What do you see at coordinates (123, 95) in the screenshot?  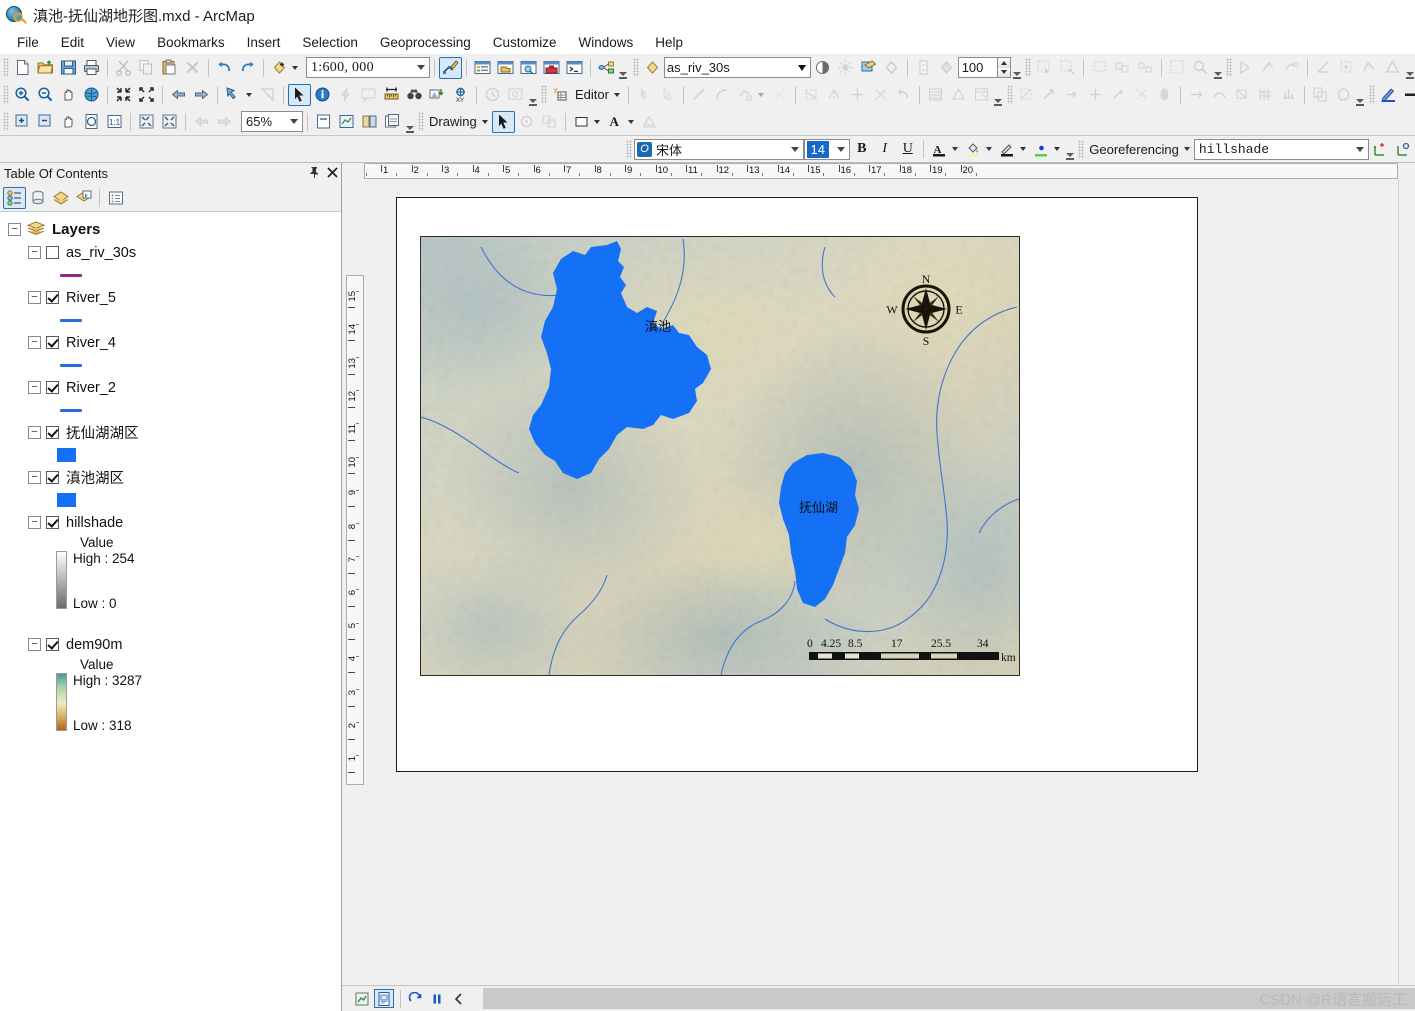 I see `fixed-zoom-in-button` at bounding box center [123, 95].